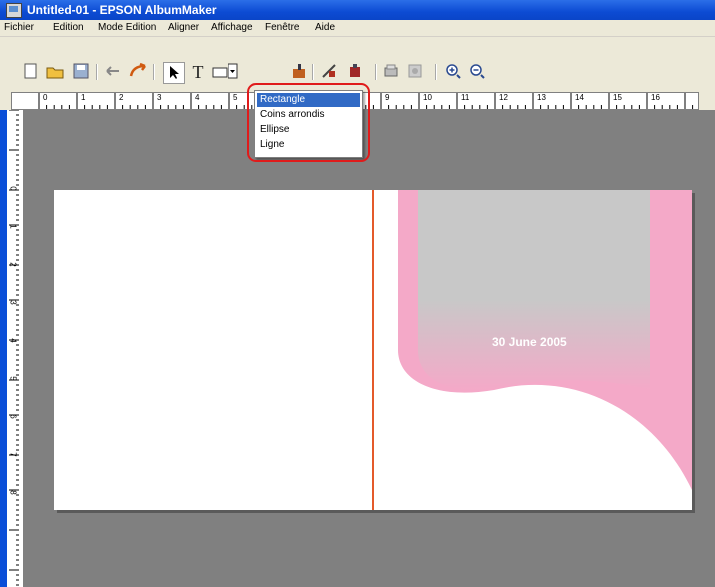 The height and width of the screenshot is (587, 715). I want to click on crop-icon, so click(329, 72).